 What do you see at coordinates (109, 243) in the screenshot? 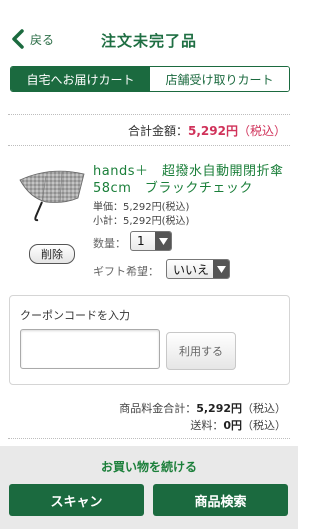
I see `quantity-label: 数量：` at bounding box center [109, 243].